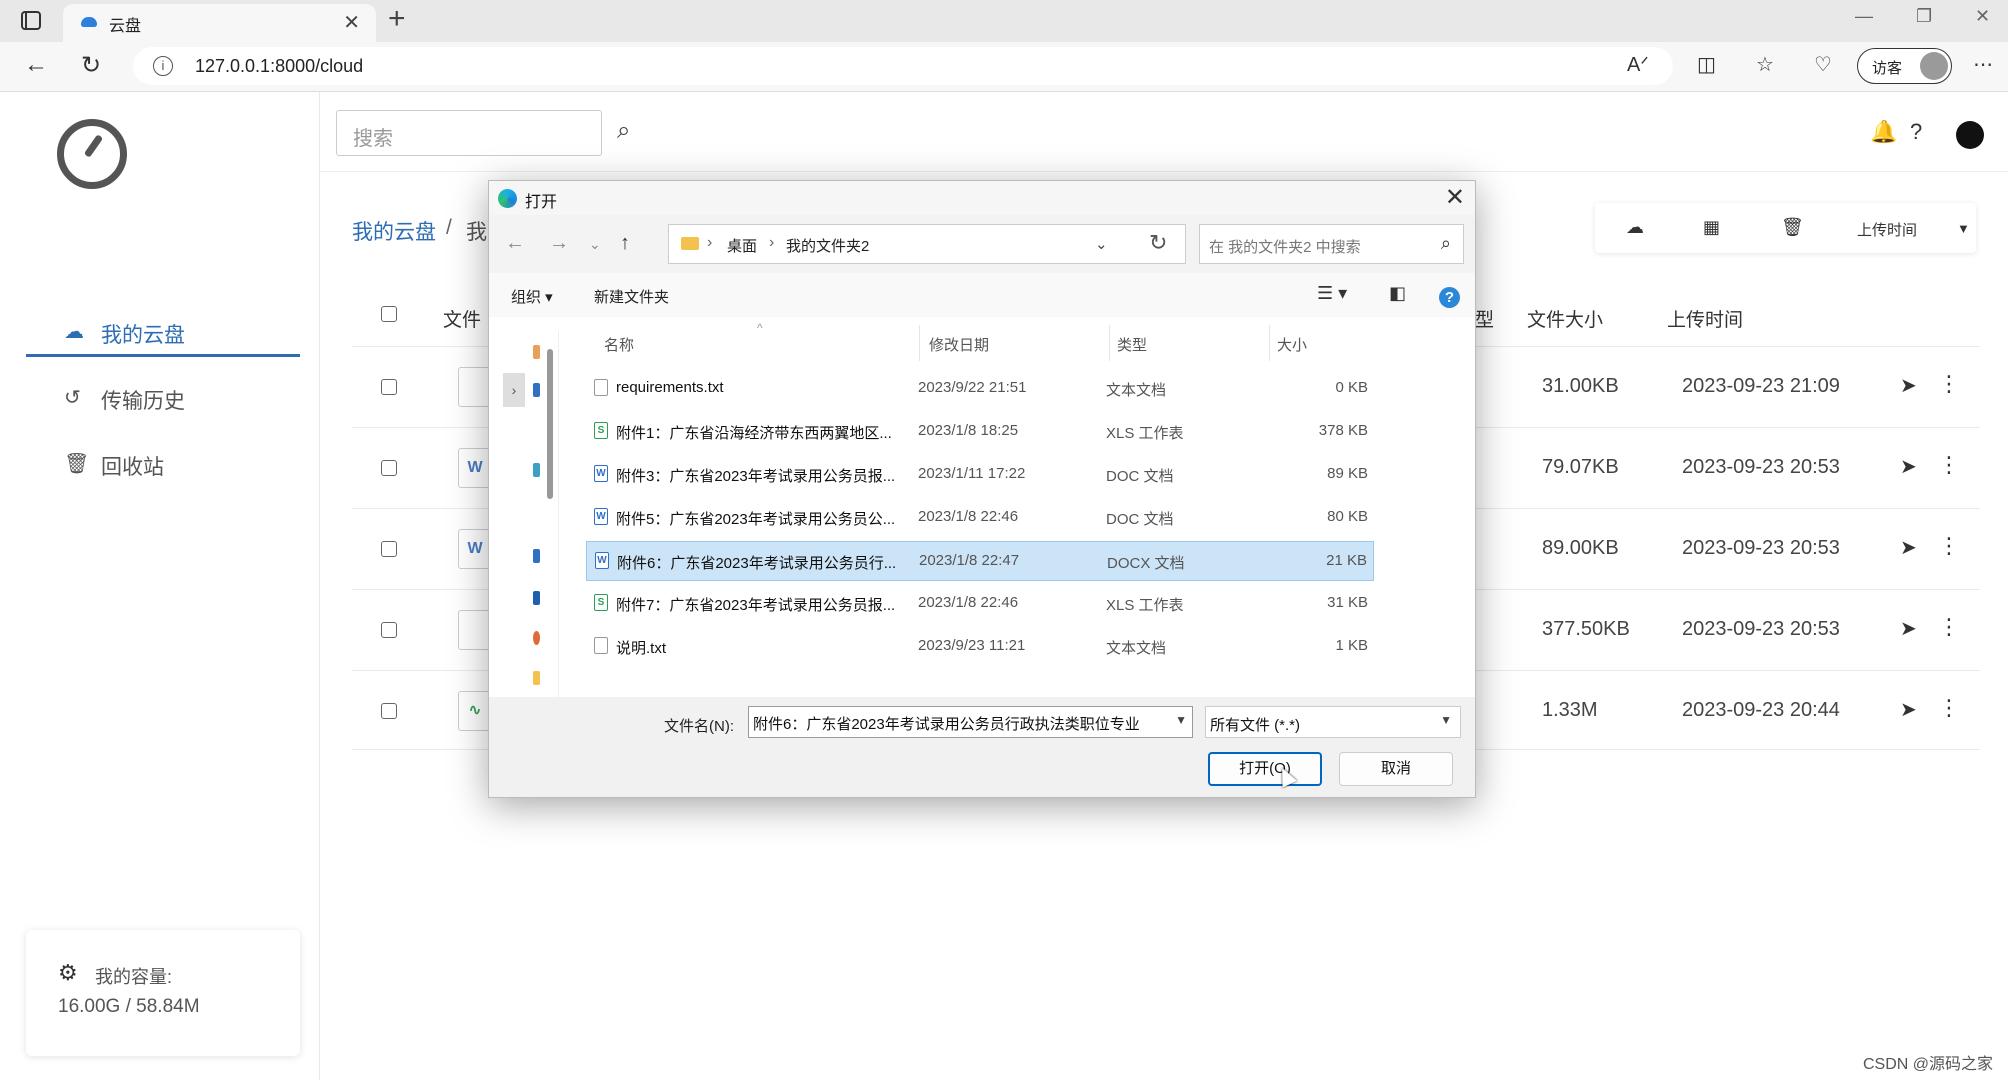 Image resolution: width=2008 pixels, height=1080 pixels. Describe the element at coordinates (475, 387) in the screenshot. I see `file-icon` at that location.